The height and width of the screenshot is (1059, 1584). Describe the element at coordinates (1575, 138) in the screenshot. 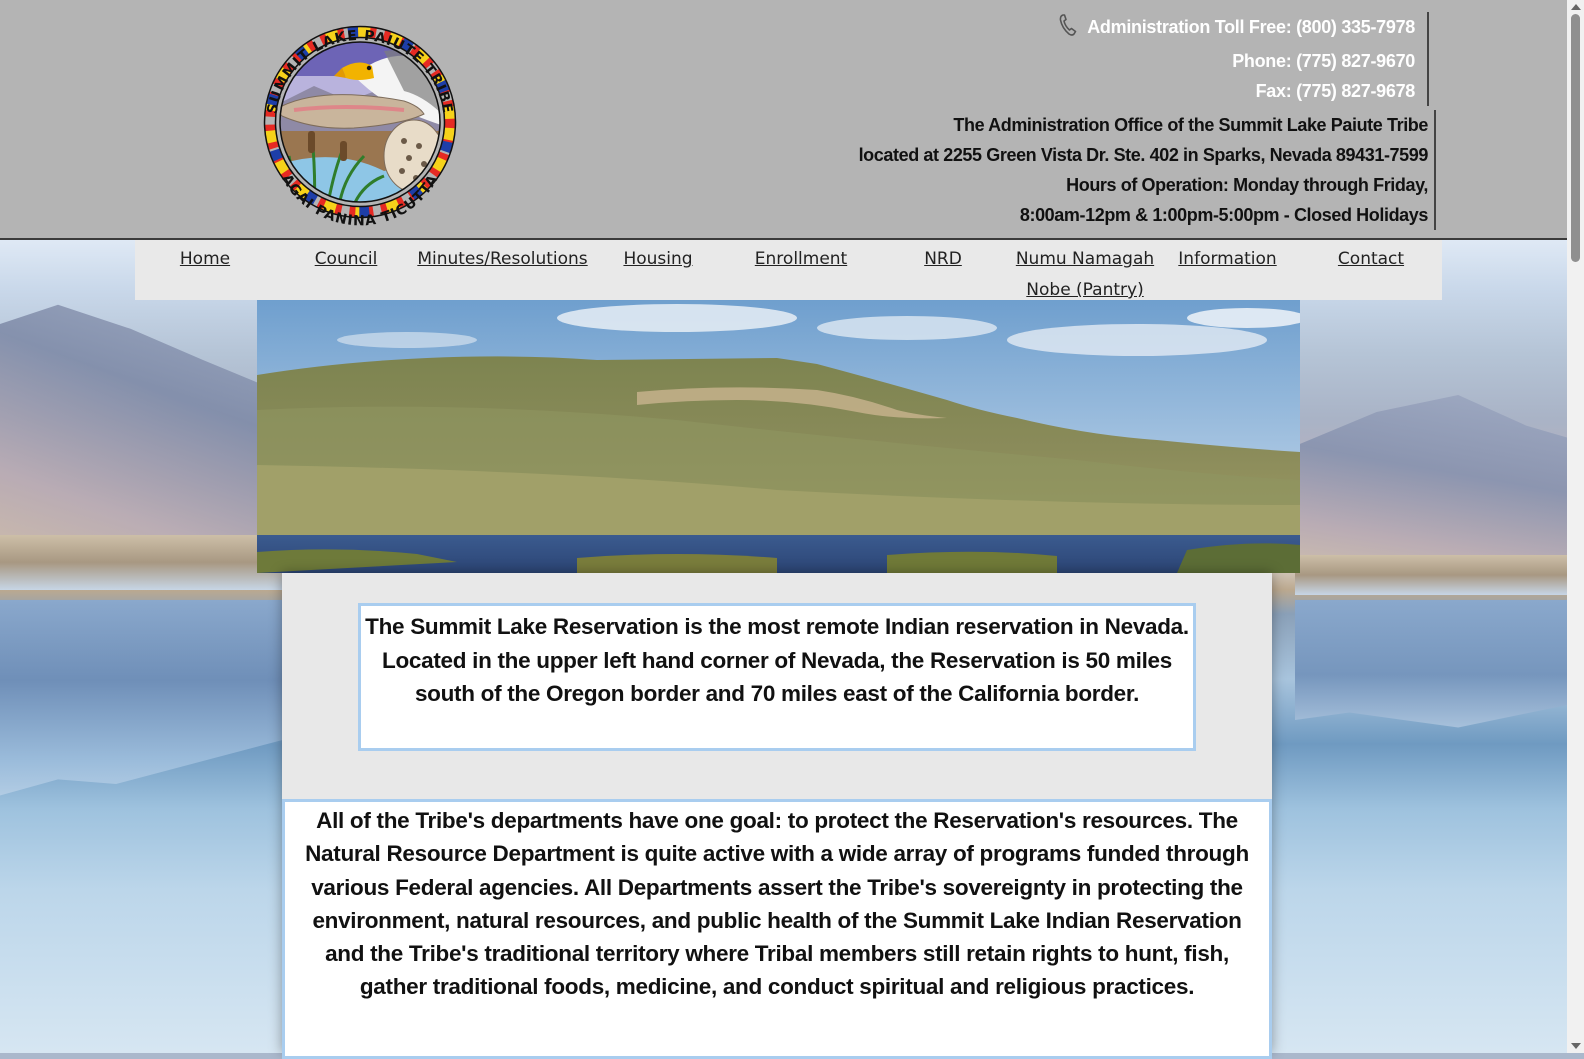

I see `scroll-thumb` at that location.